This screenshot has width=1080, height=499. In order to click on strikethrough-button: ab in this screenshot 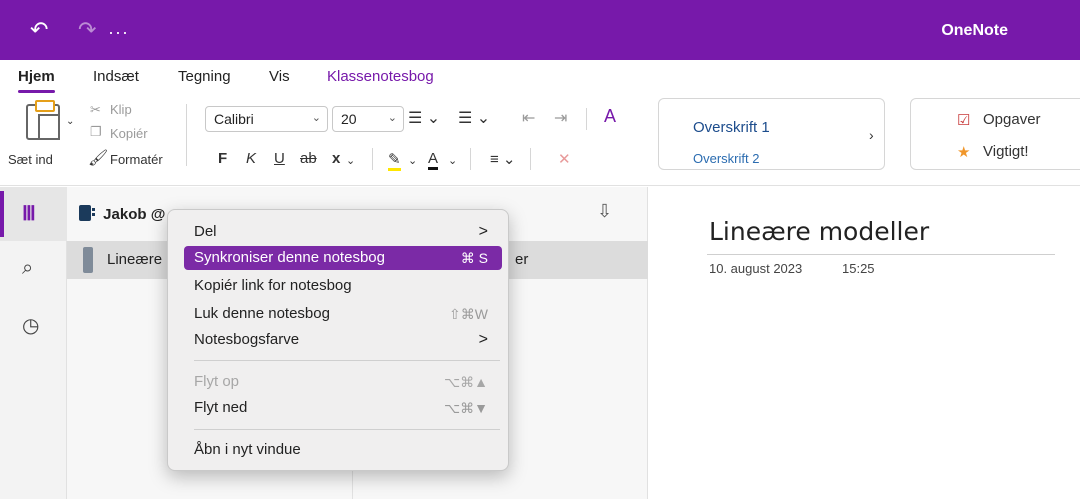, I will do `click(308, 158)`.